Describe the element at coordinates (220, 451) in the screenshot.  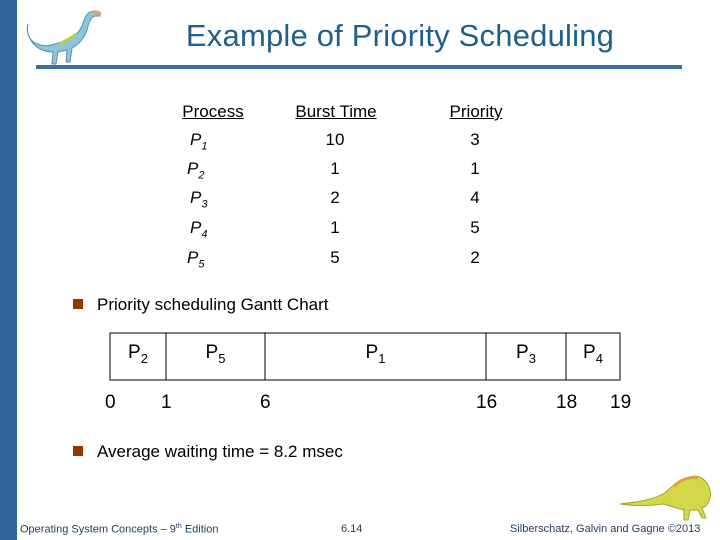
I see `bullet-text: Average waiting time = 8.2 msec` at that location.